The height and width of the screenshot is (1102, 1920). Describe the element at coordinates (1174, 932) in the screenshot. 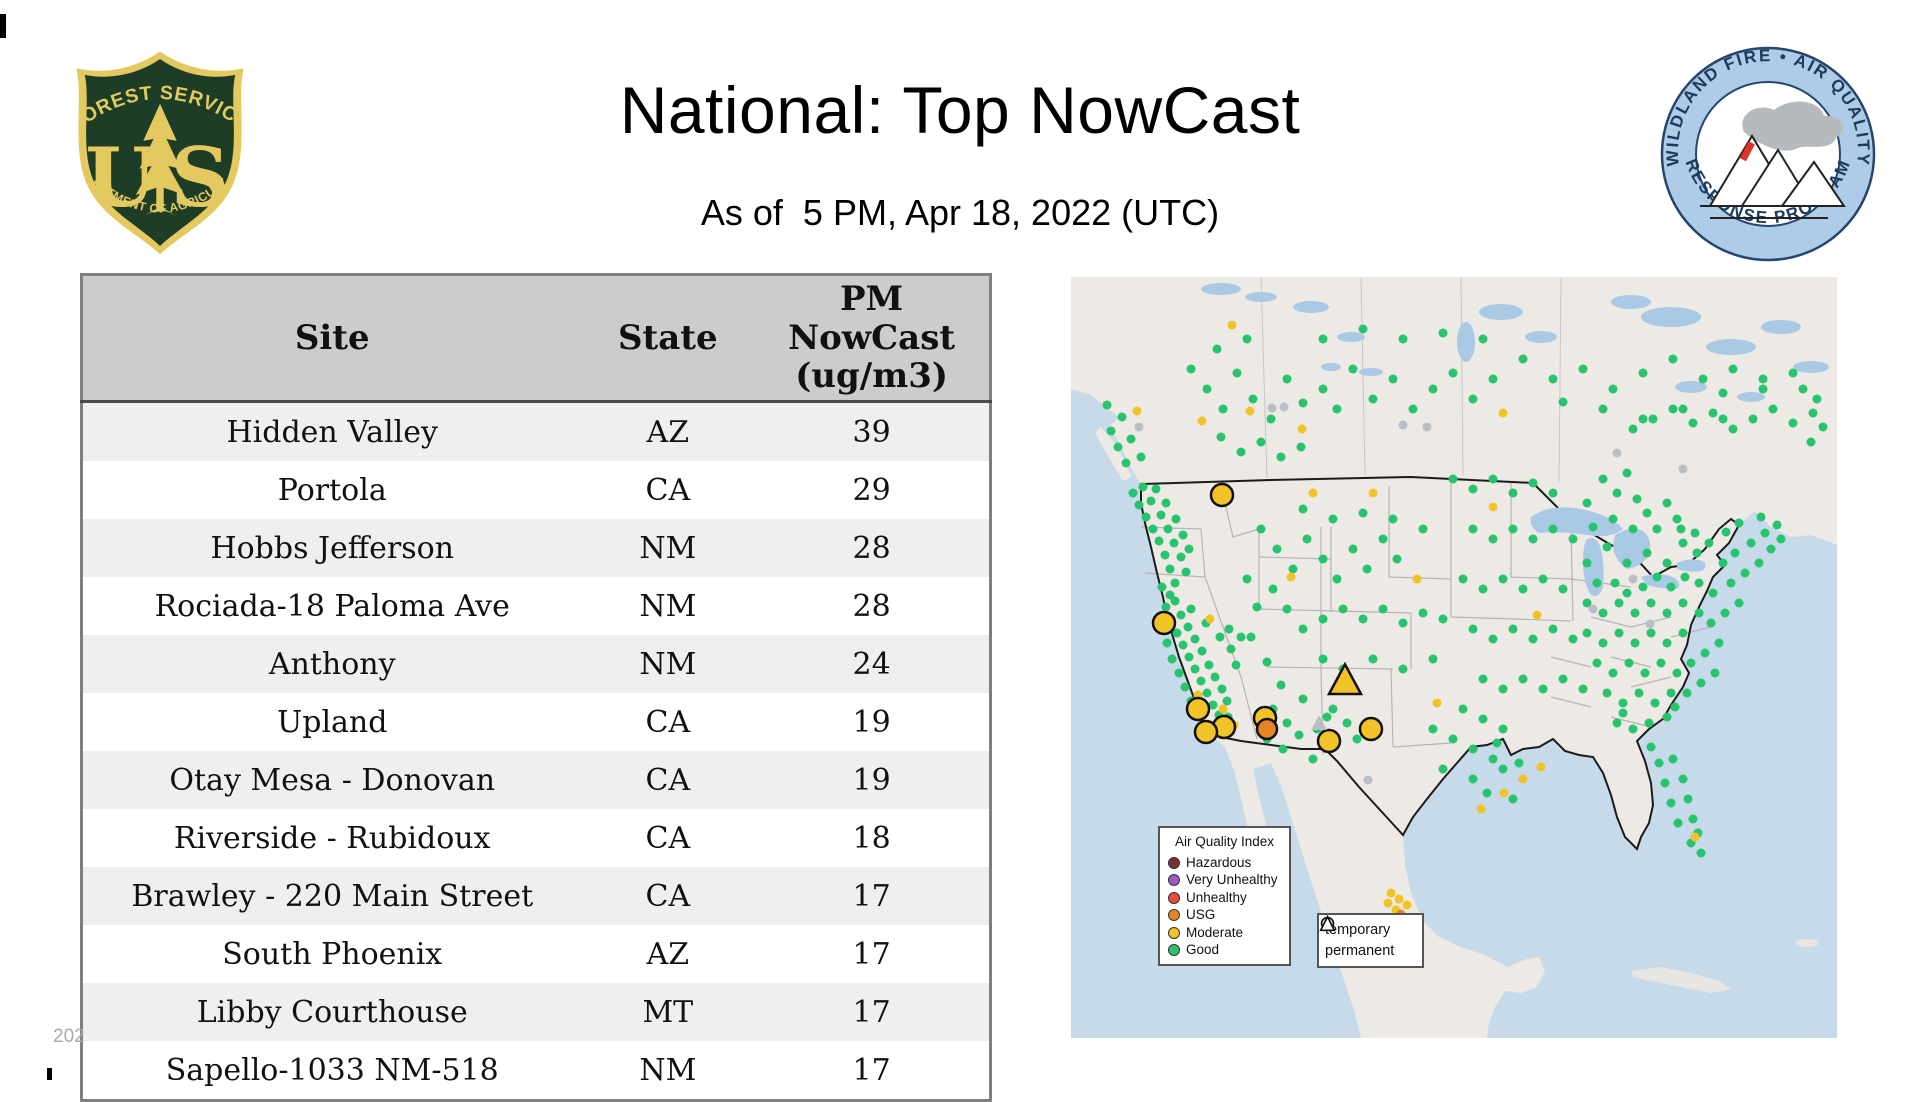

I see `moderate-dot-icon` at that location.